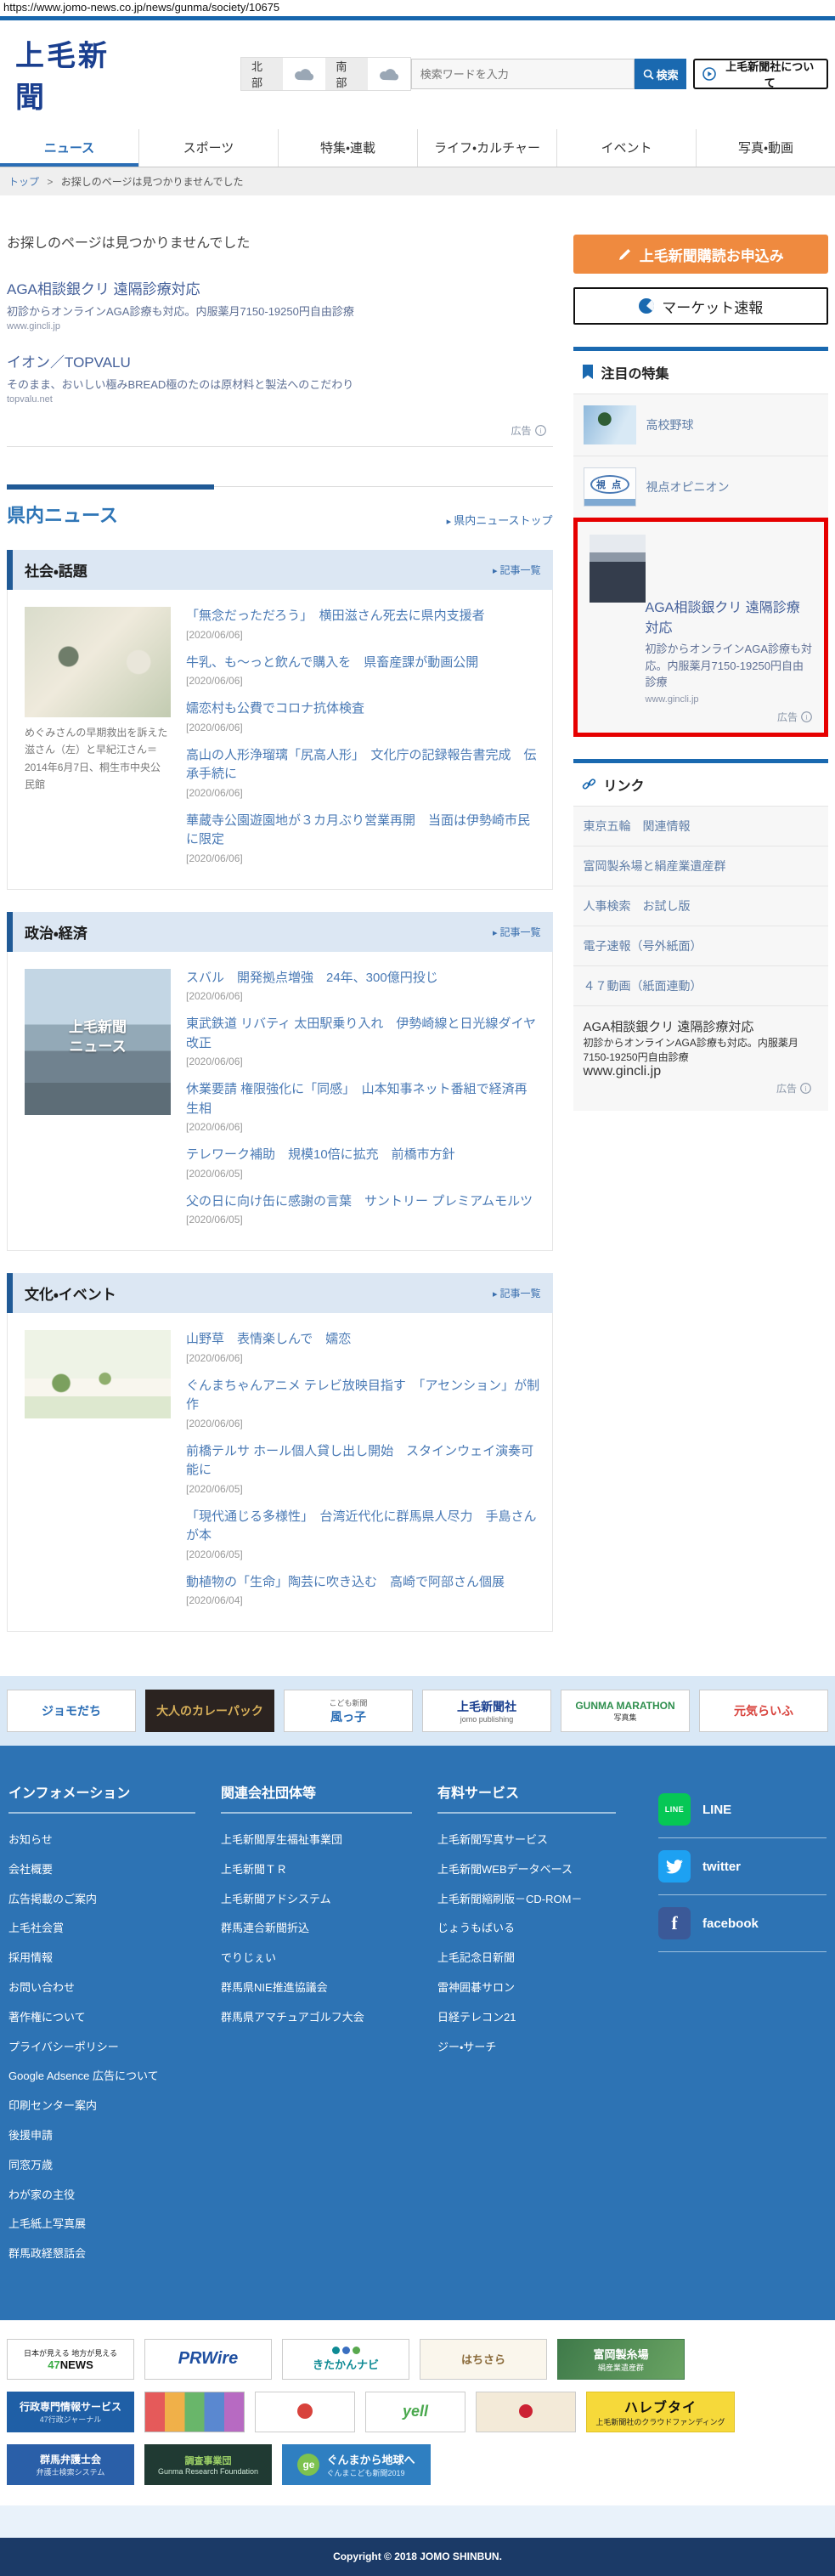 This screenshot has height=2576, width=835. I want to click on footer-link: 上毛社会賞, so click(114, 1929).